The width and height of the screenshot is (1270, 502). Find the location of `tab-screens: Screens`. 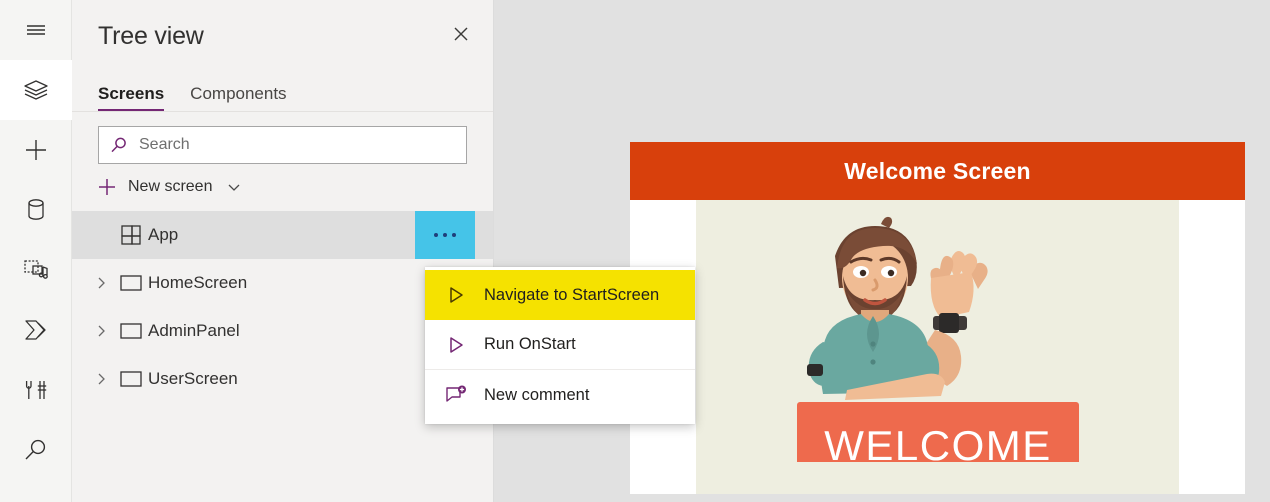

tab-screens: Screens is located at coordinates (131, 97).